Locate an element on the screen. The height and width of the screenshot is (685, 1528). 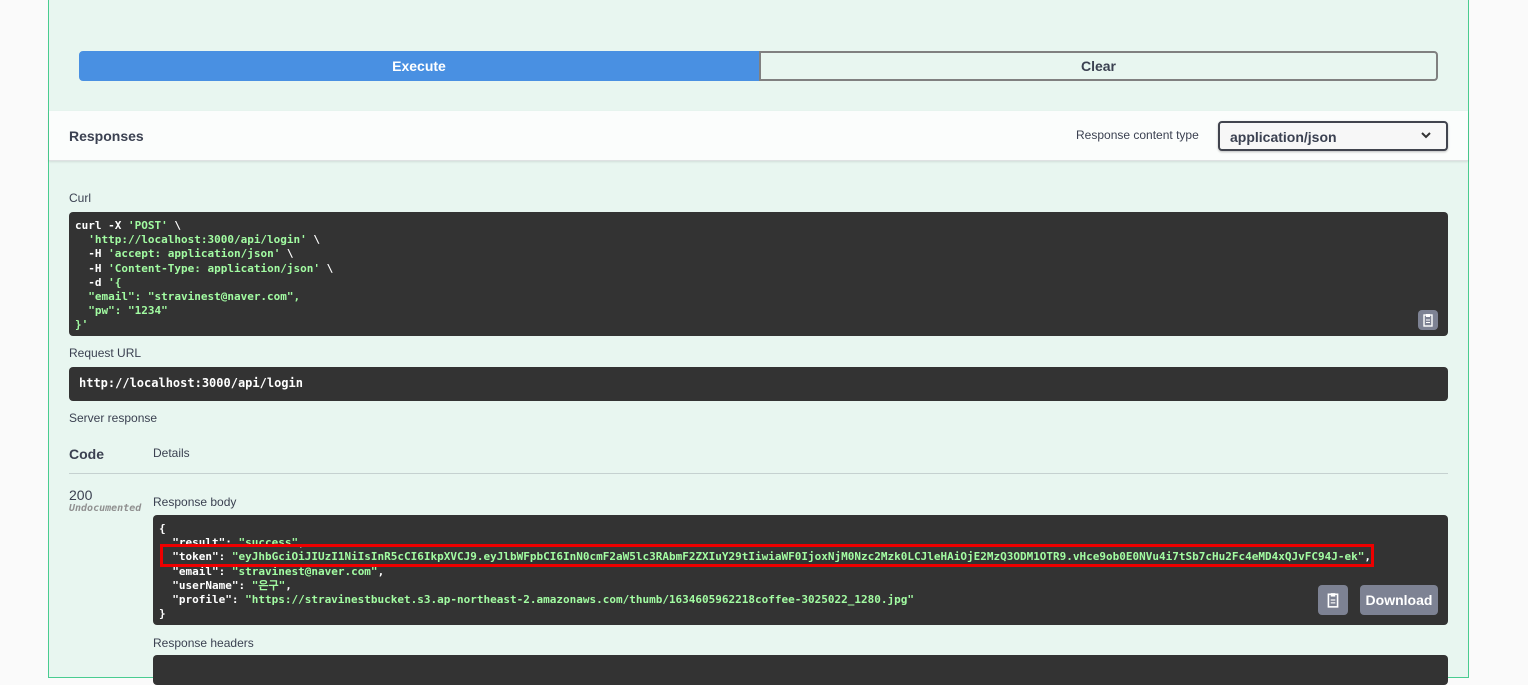
code-string: "pw": "1234" is located at coordinates (128, 311).